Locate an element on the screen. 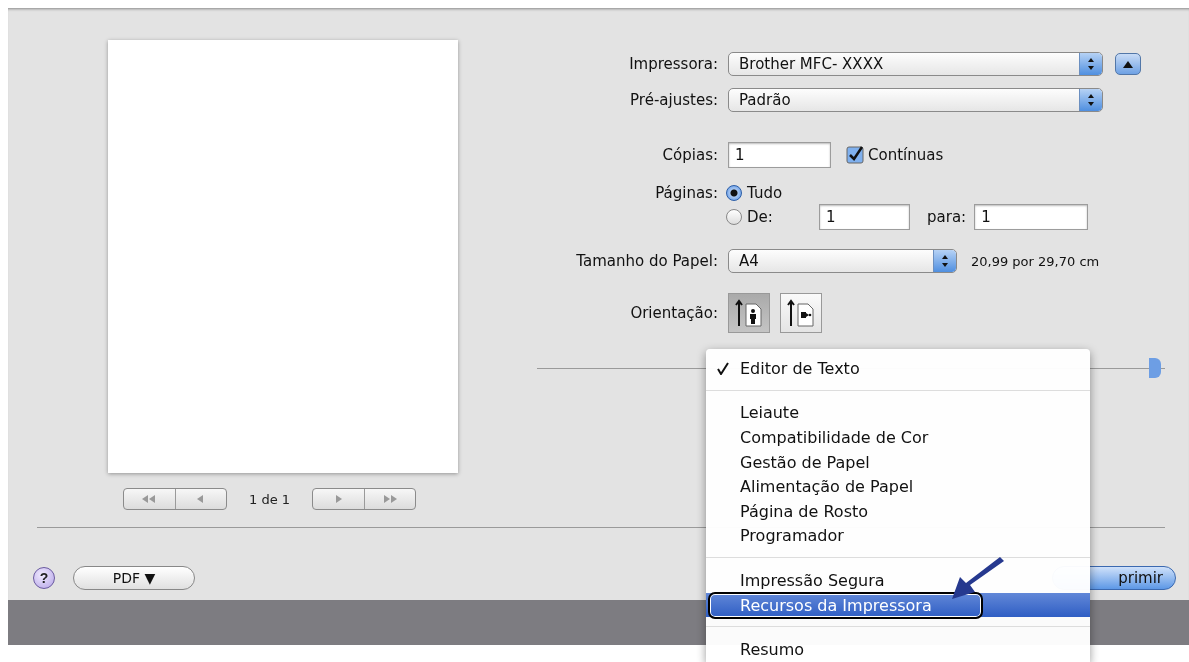 This screenshot has height=662, width=1189. menu-item: Editor de Texto is located at coordinates (898, 368).